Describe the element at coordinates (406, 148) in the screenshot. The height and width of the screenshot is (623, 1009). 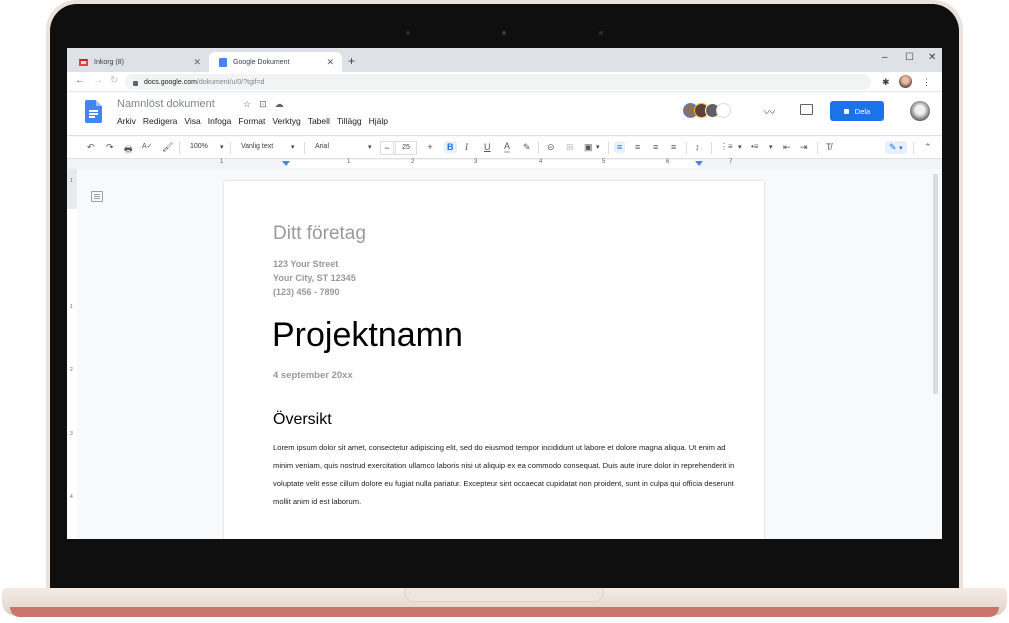
I see `font-size-input: 25` at that location.